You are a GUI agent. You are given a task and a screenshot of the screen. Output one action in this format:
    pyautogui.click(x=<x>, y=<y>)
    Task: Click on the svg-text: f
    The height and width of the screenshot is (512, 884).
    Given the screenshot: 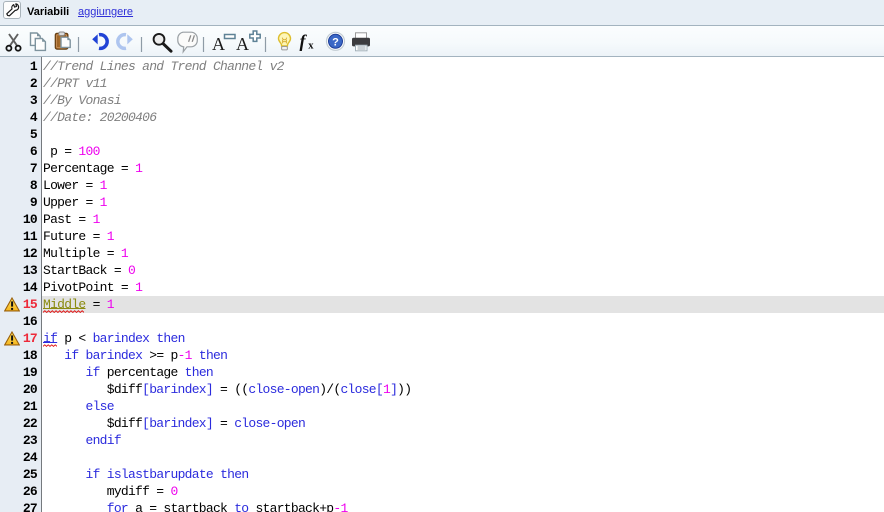 What is the action you would take?
    pyautogui.click(x=304, y=41)
    